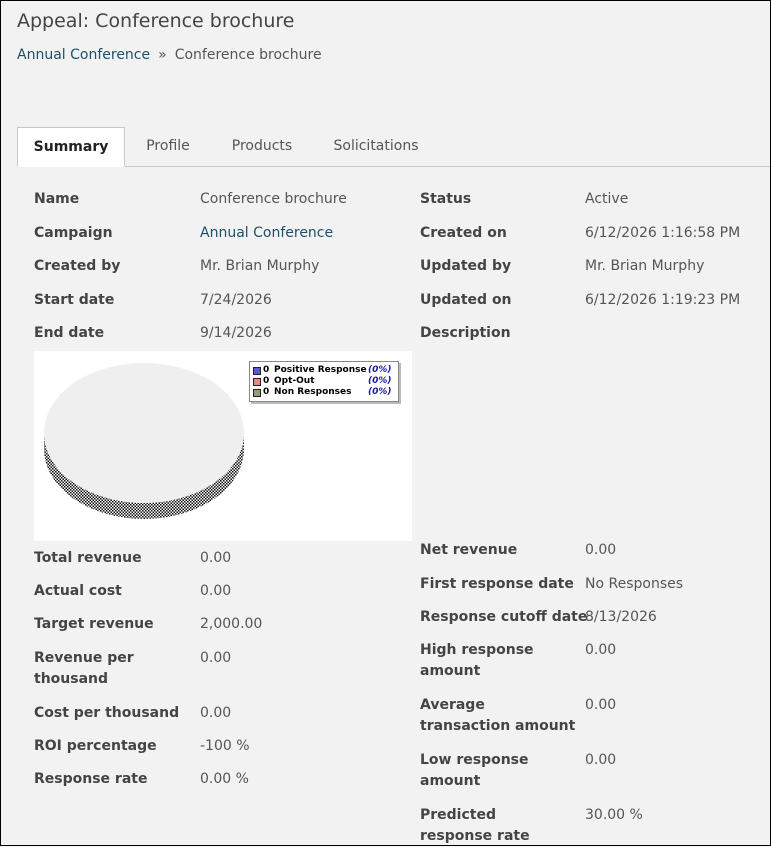 The height and width of the screenshot is (847, 771). Describe the element at coordinates (260, 266) in the screenshot. I see `field-value-created-by: Mr. Brian Murphy` at that location.